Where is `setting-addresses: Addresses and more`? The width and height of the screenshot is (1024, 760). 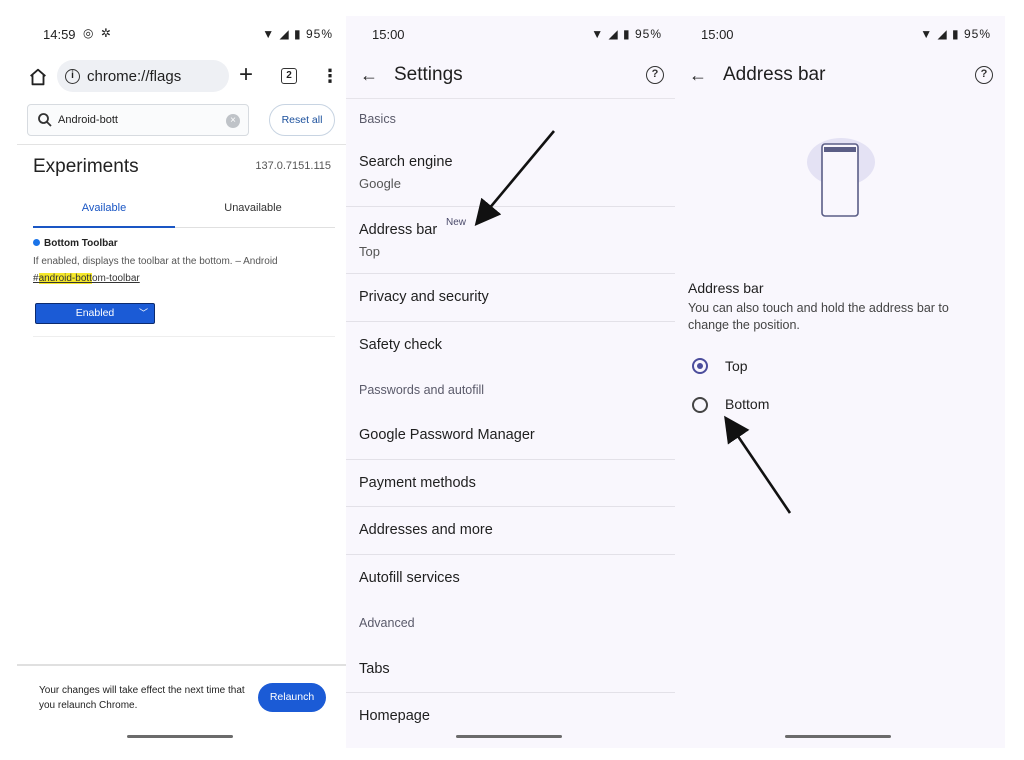
setting-addresses: Addresses and more is located at coordinates (511, 536).